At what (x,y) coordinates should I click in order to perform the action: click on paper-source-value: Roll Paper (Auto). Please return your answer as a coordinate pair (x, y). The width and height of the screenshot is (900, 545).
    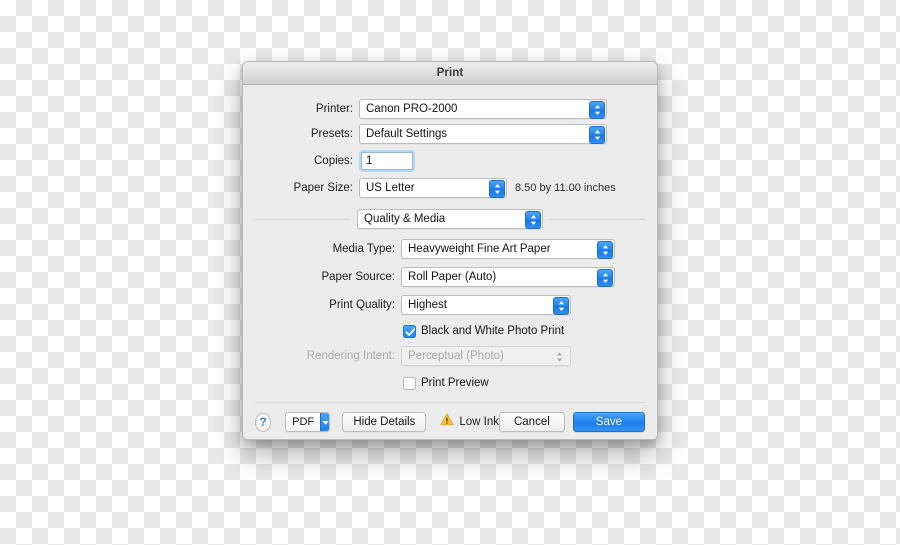
    Looking at the image, I should click on (452, 277).